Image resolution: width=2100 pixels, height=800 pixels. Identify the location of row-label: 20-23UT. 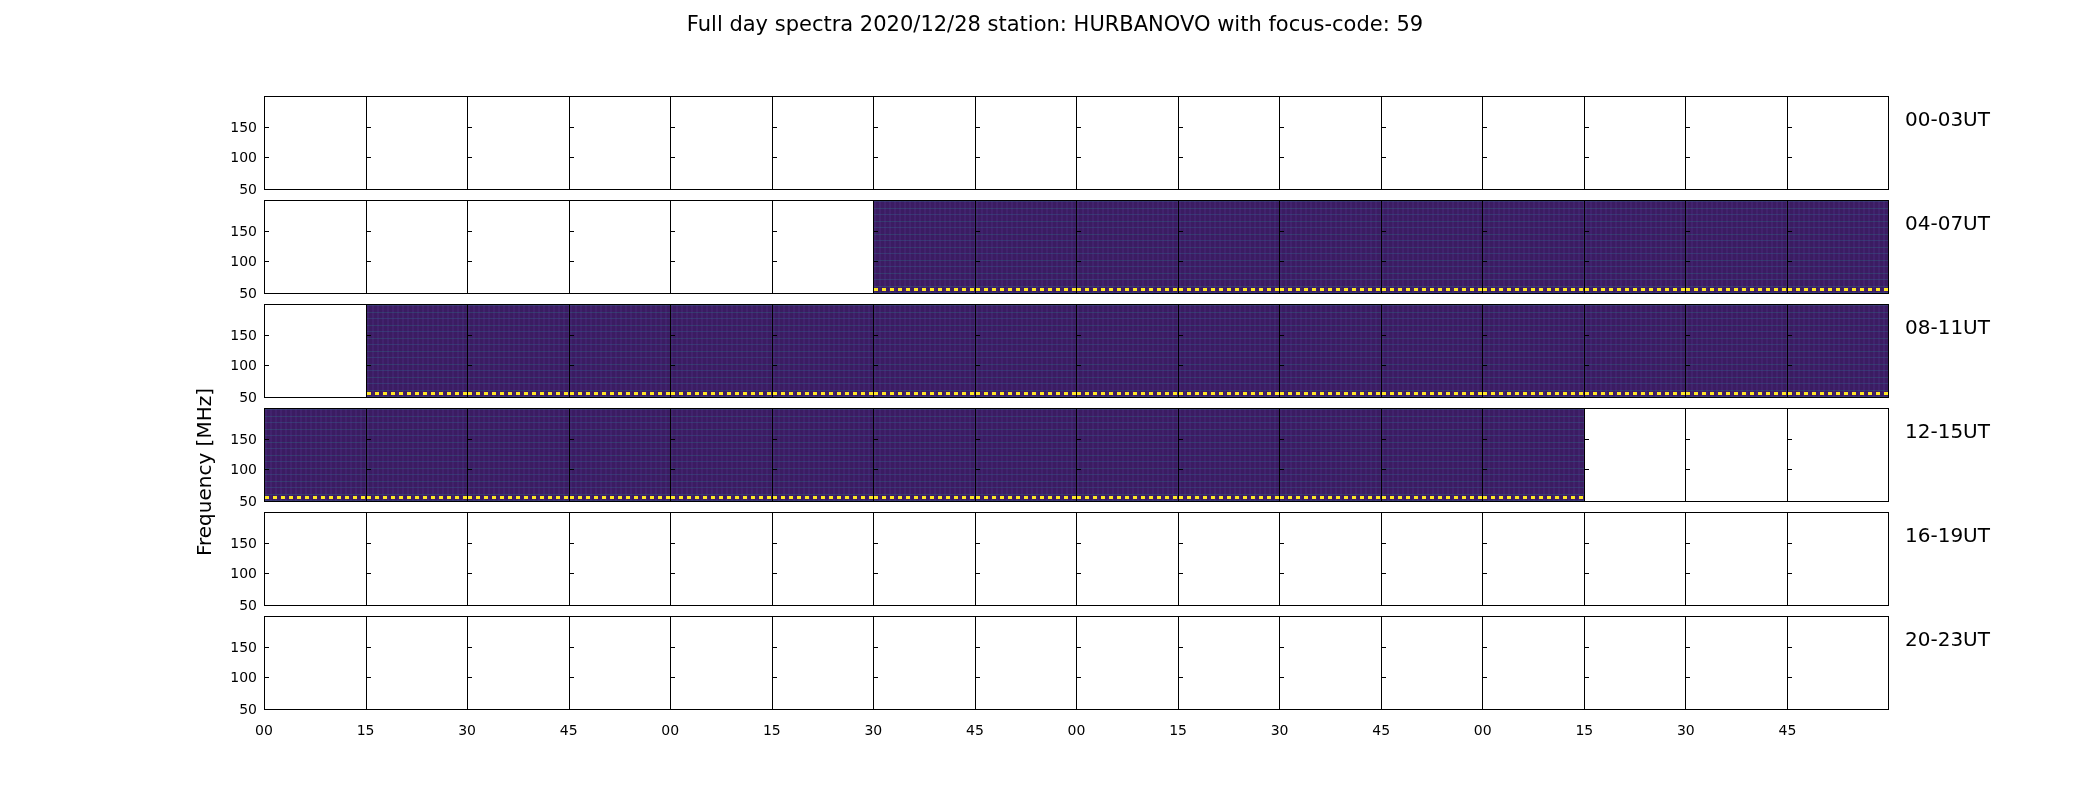
(1947, 639).